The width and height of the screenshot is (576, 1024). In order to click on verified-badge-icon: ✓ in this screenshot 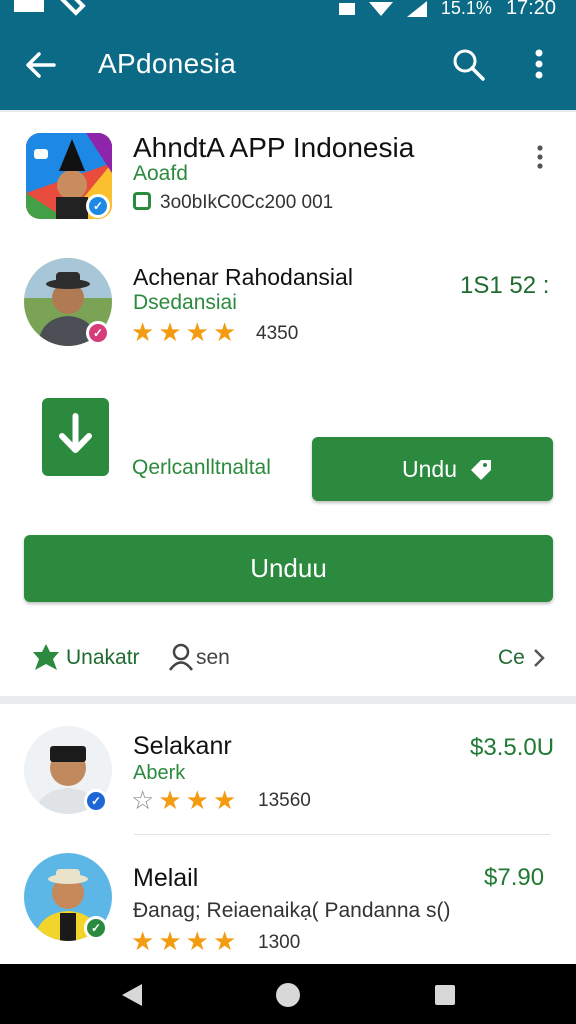, I will do `click(98, 206)`.